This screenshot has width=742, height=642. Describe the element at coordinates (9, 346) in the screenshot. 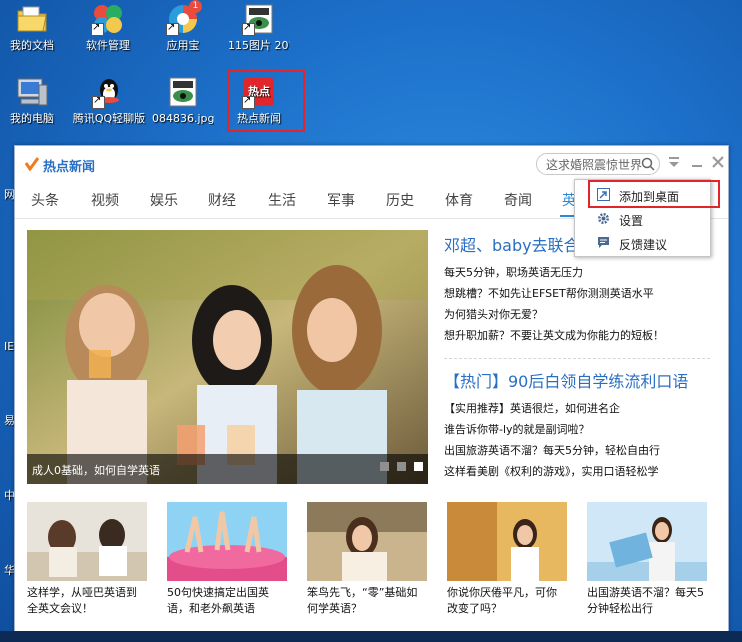

I see `edge-label: IE` at that location.